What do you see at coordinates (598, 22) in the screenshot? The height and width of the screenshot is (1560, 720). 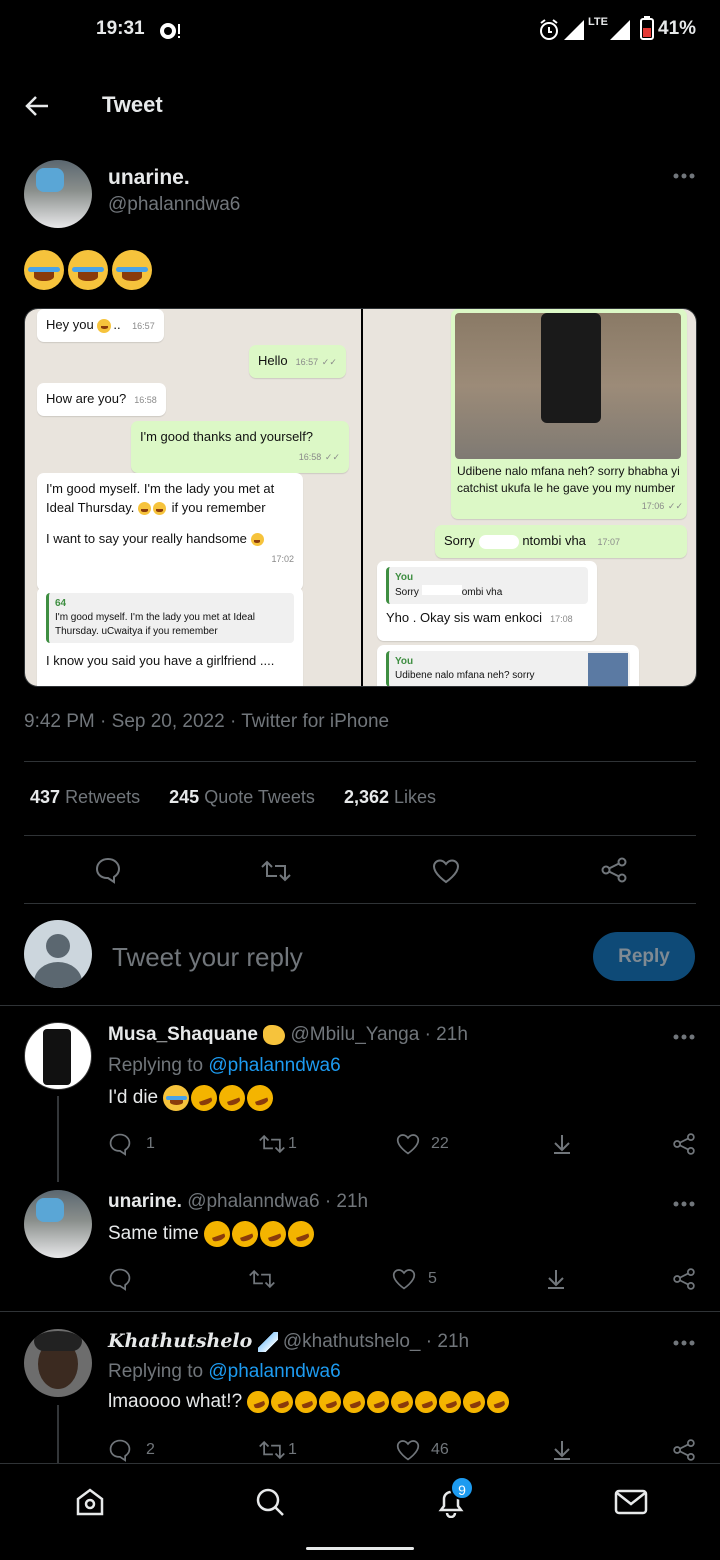 I see `network-type: LTE` at bounding box center [598, 22].